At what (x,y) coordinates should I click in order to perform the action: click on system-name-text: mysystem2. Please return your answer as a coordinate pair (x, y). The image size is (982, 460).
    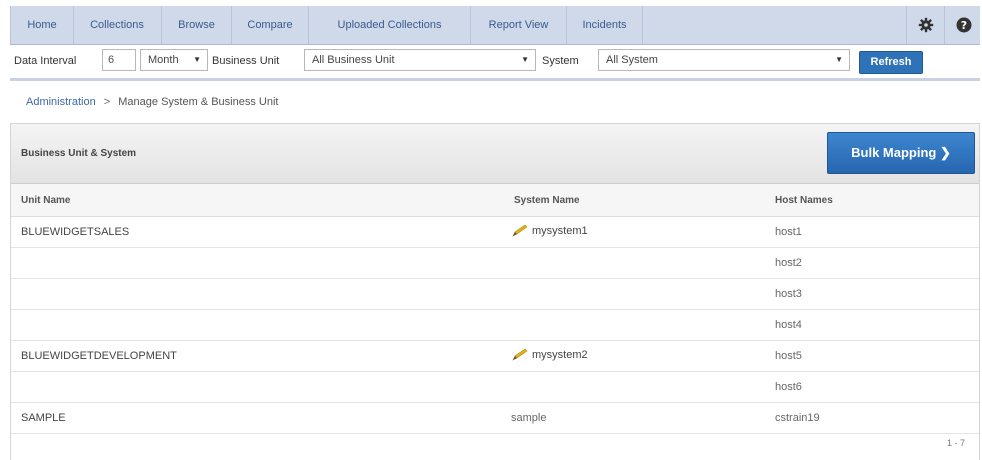
    Looking at the image, I should click on (560, 355).